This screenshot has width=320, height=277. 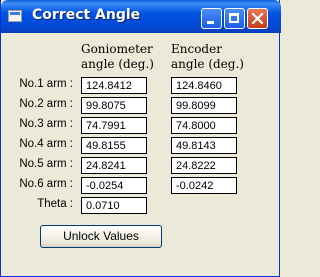 I want to click on encoder-header: Encoder angle (deg.), so click(x=207, y=57).